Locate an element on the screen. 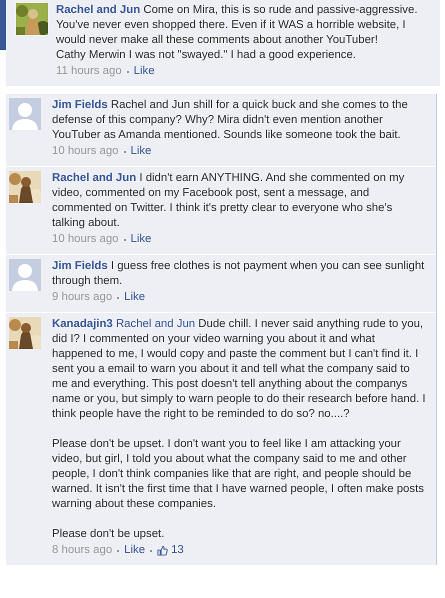 This screenshot has width=445, height=598. like-count: 13 is located at coordinates (177, 550).